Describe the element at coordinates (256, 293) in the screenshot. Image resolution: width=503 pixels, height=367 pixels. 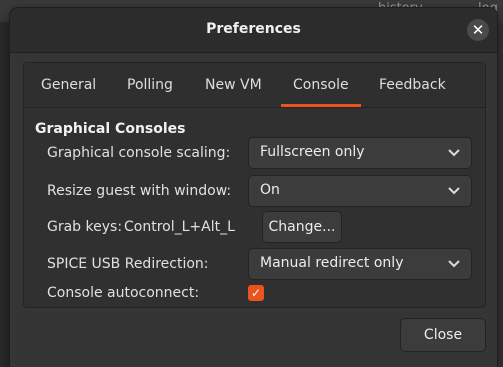
I see `autoconnect-checkbox: ✓` at that location.